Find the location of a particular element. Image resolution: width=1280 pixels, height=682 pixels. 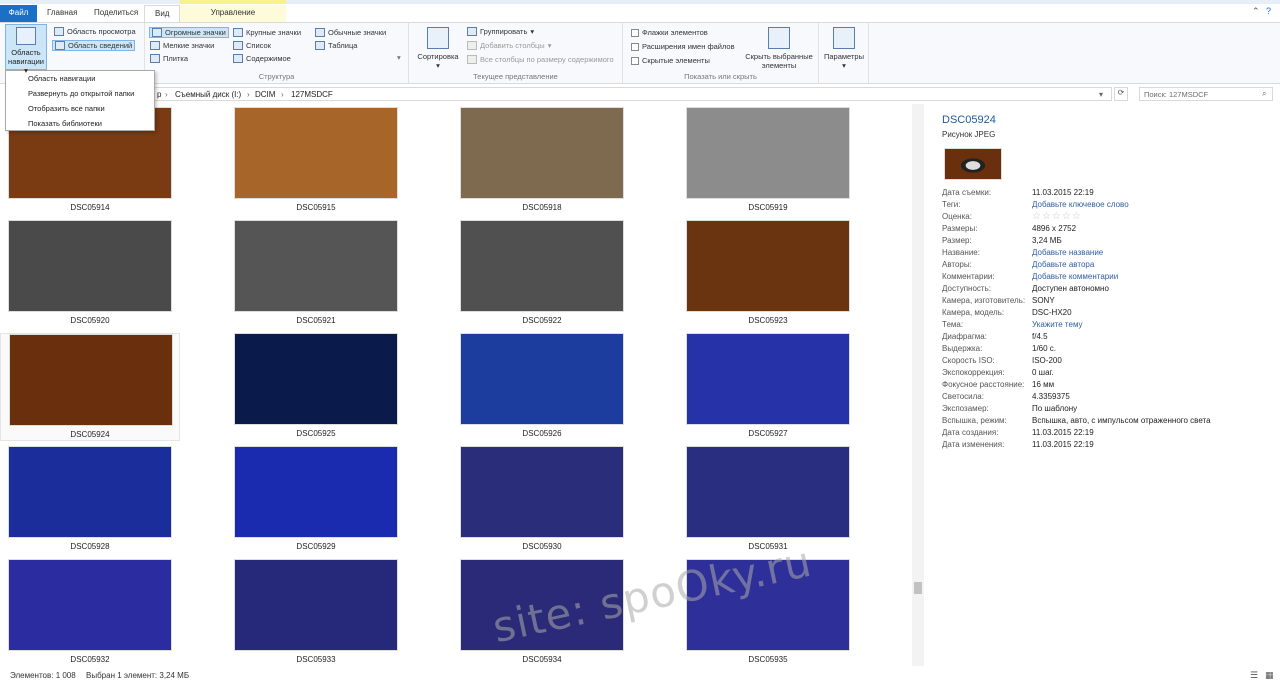

layout-more-icon: ▾ is located at coordinates (399, 57).